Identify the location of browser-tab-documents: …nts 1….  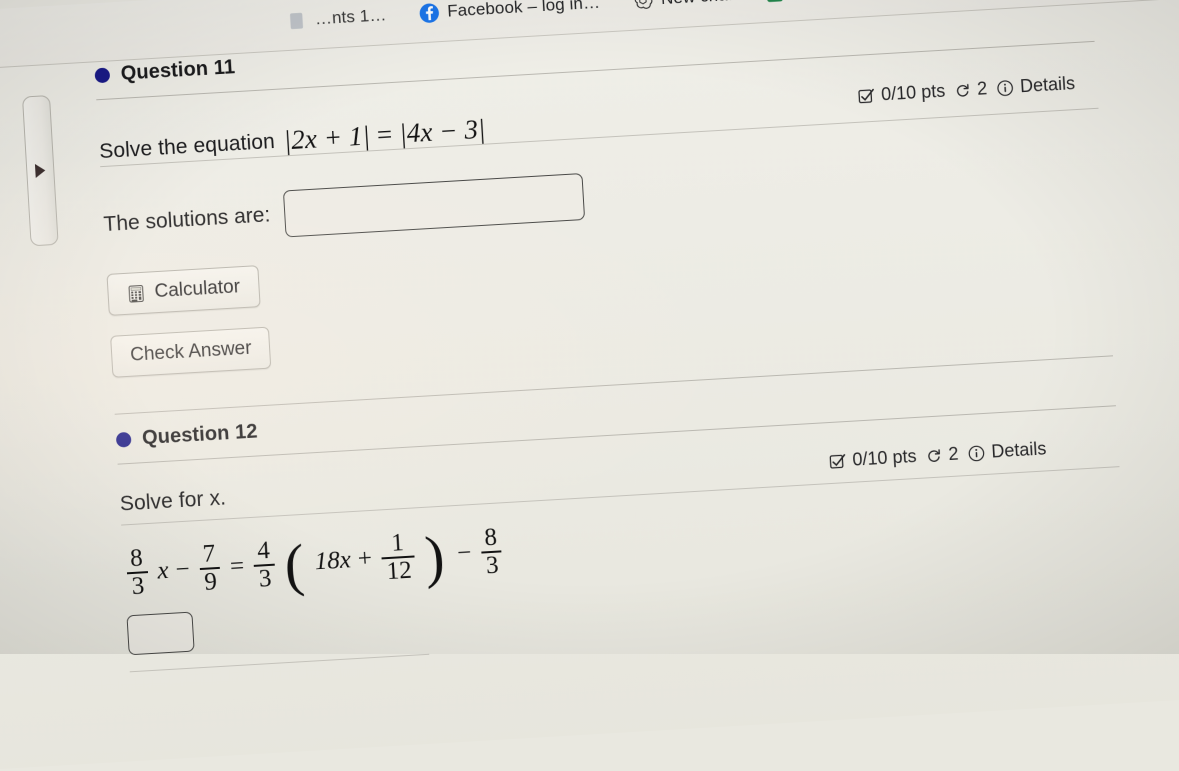
(336, 18).